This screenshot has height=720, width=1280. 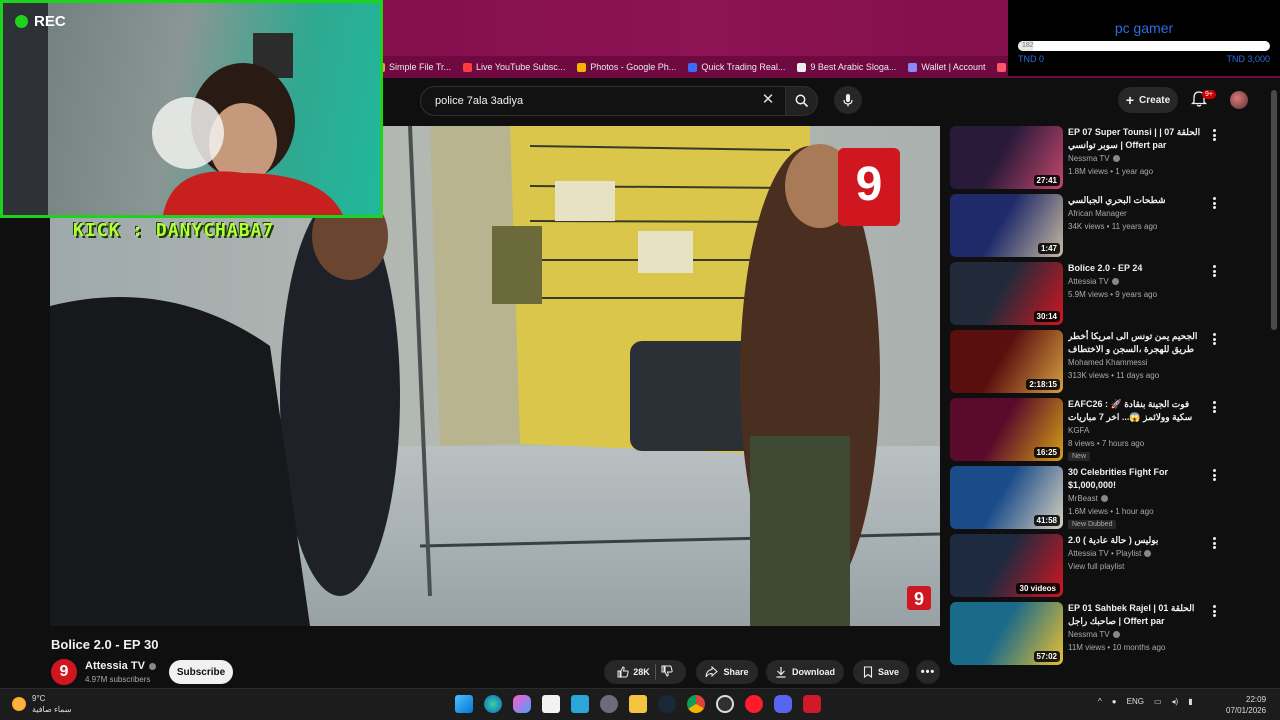 I want to click on video-thumbnail: 16:25, so click(x=1006, y=429).